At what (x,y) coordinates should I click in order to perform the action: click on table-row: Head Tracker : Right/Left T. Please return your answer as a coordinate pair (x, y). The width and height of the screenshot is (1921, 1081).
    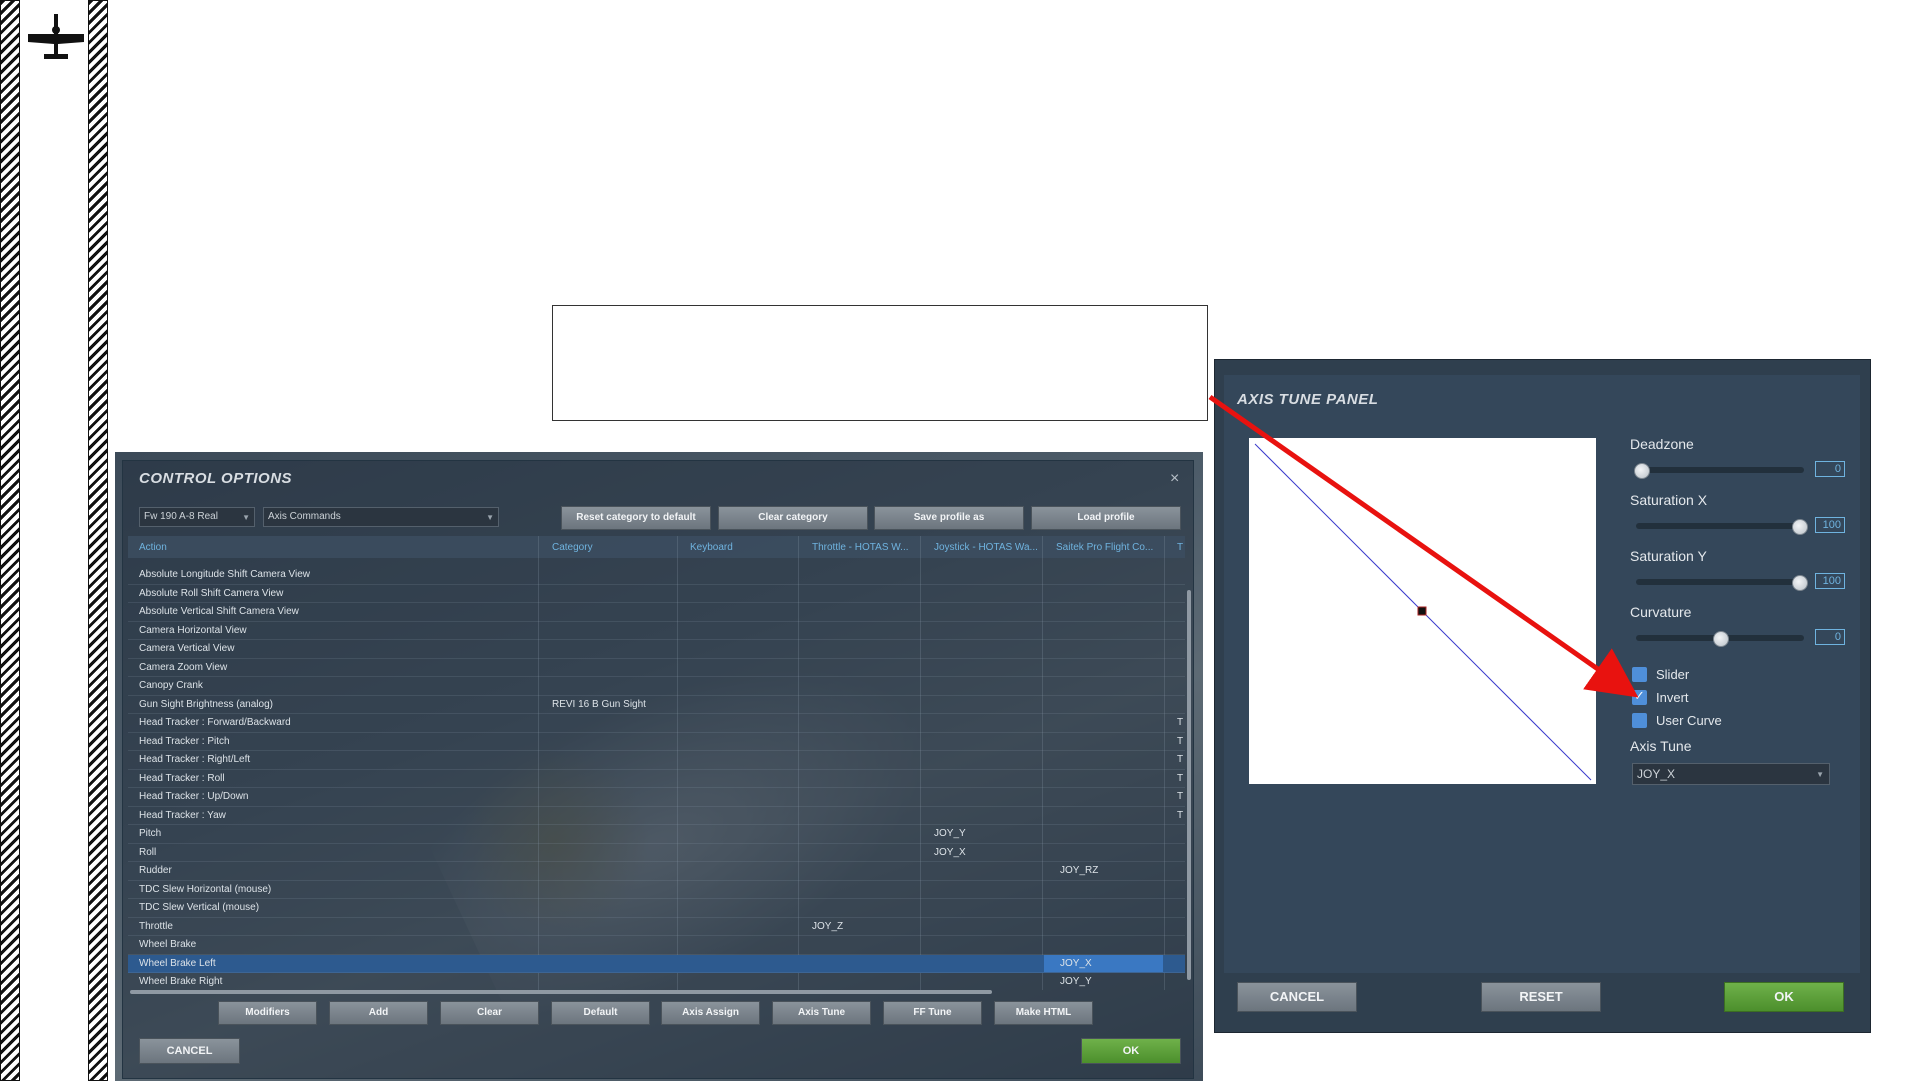
    Looking at the image, I should click on (656, 760).